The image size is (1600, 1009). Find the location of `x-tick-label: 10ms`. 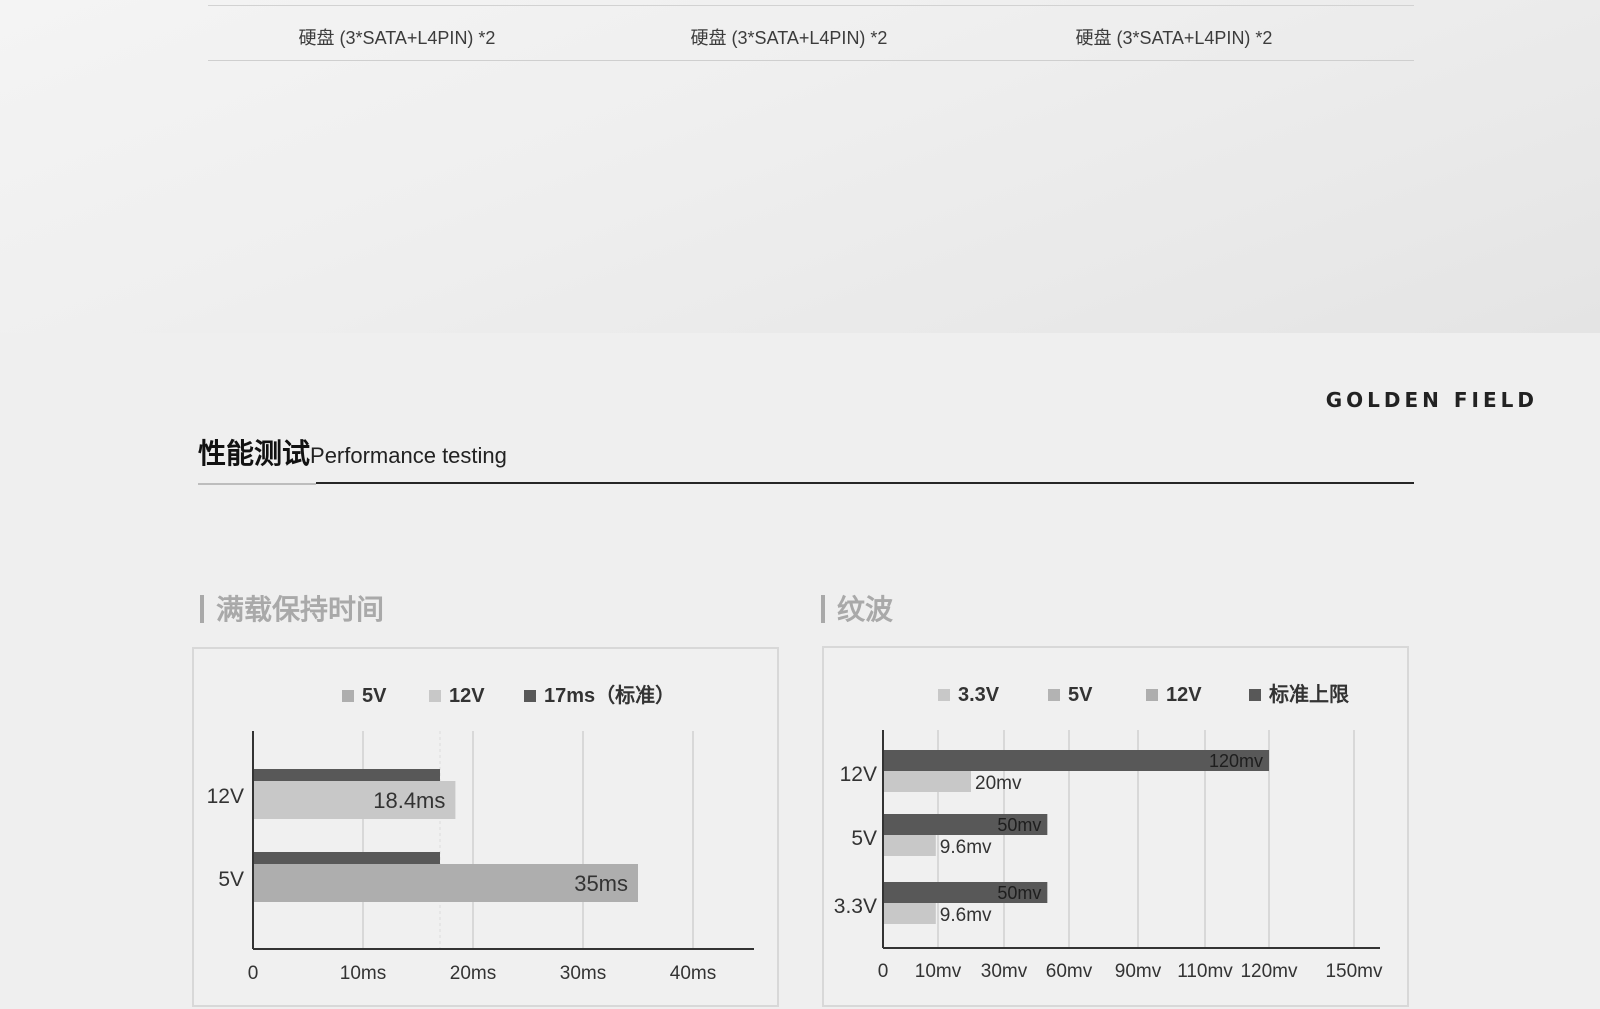

x-tick-label: 10ms is located at coordinates (363, 973).